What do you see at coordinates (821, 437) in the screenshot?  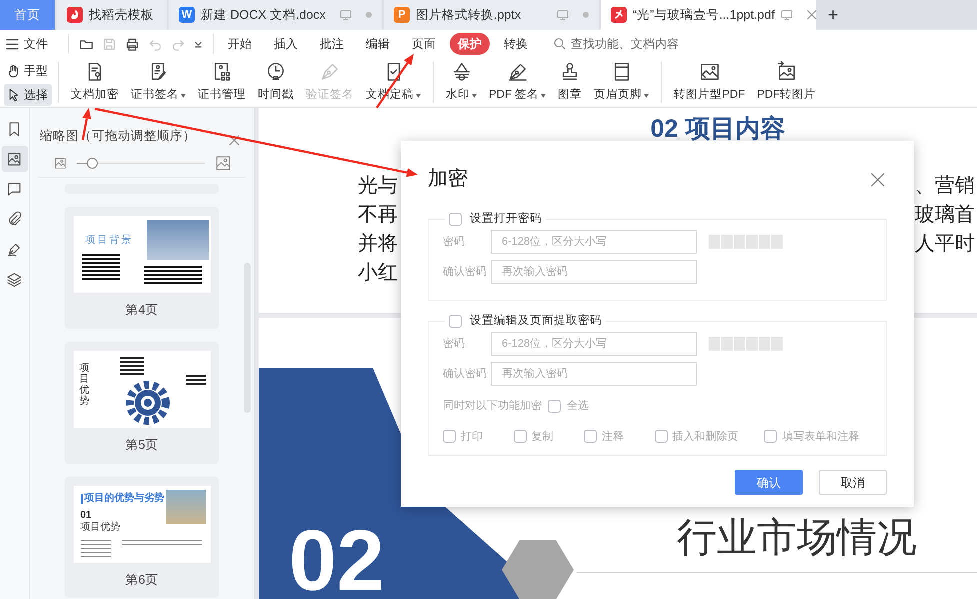 I see `checkbox-label: 填写表单和注释` at bounding box center [821, 437].